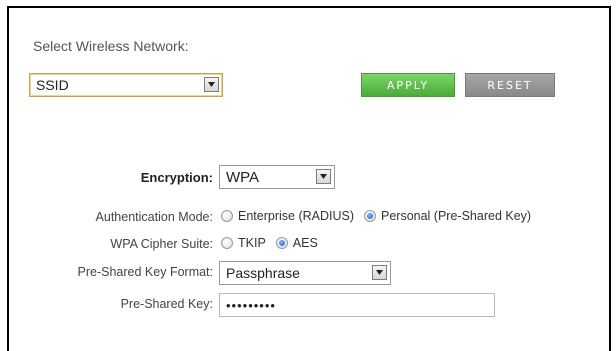  What do you see at coordinates (408, 85) in the screenshot?
I see `apply-button: APPLY` at bounding box center [408, 85].